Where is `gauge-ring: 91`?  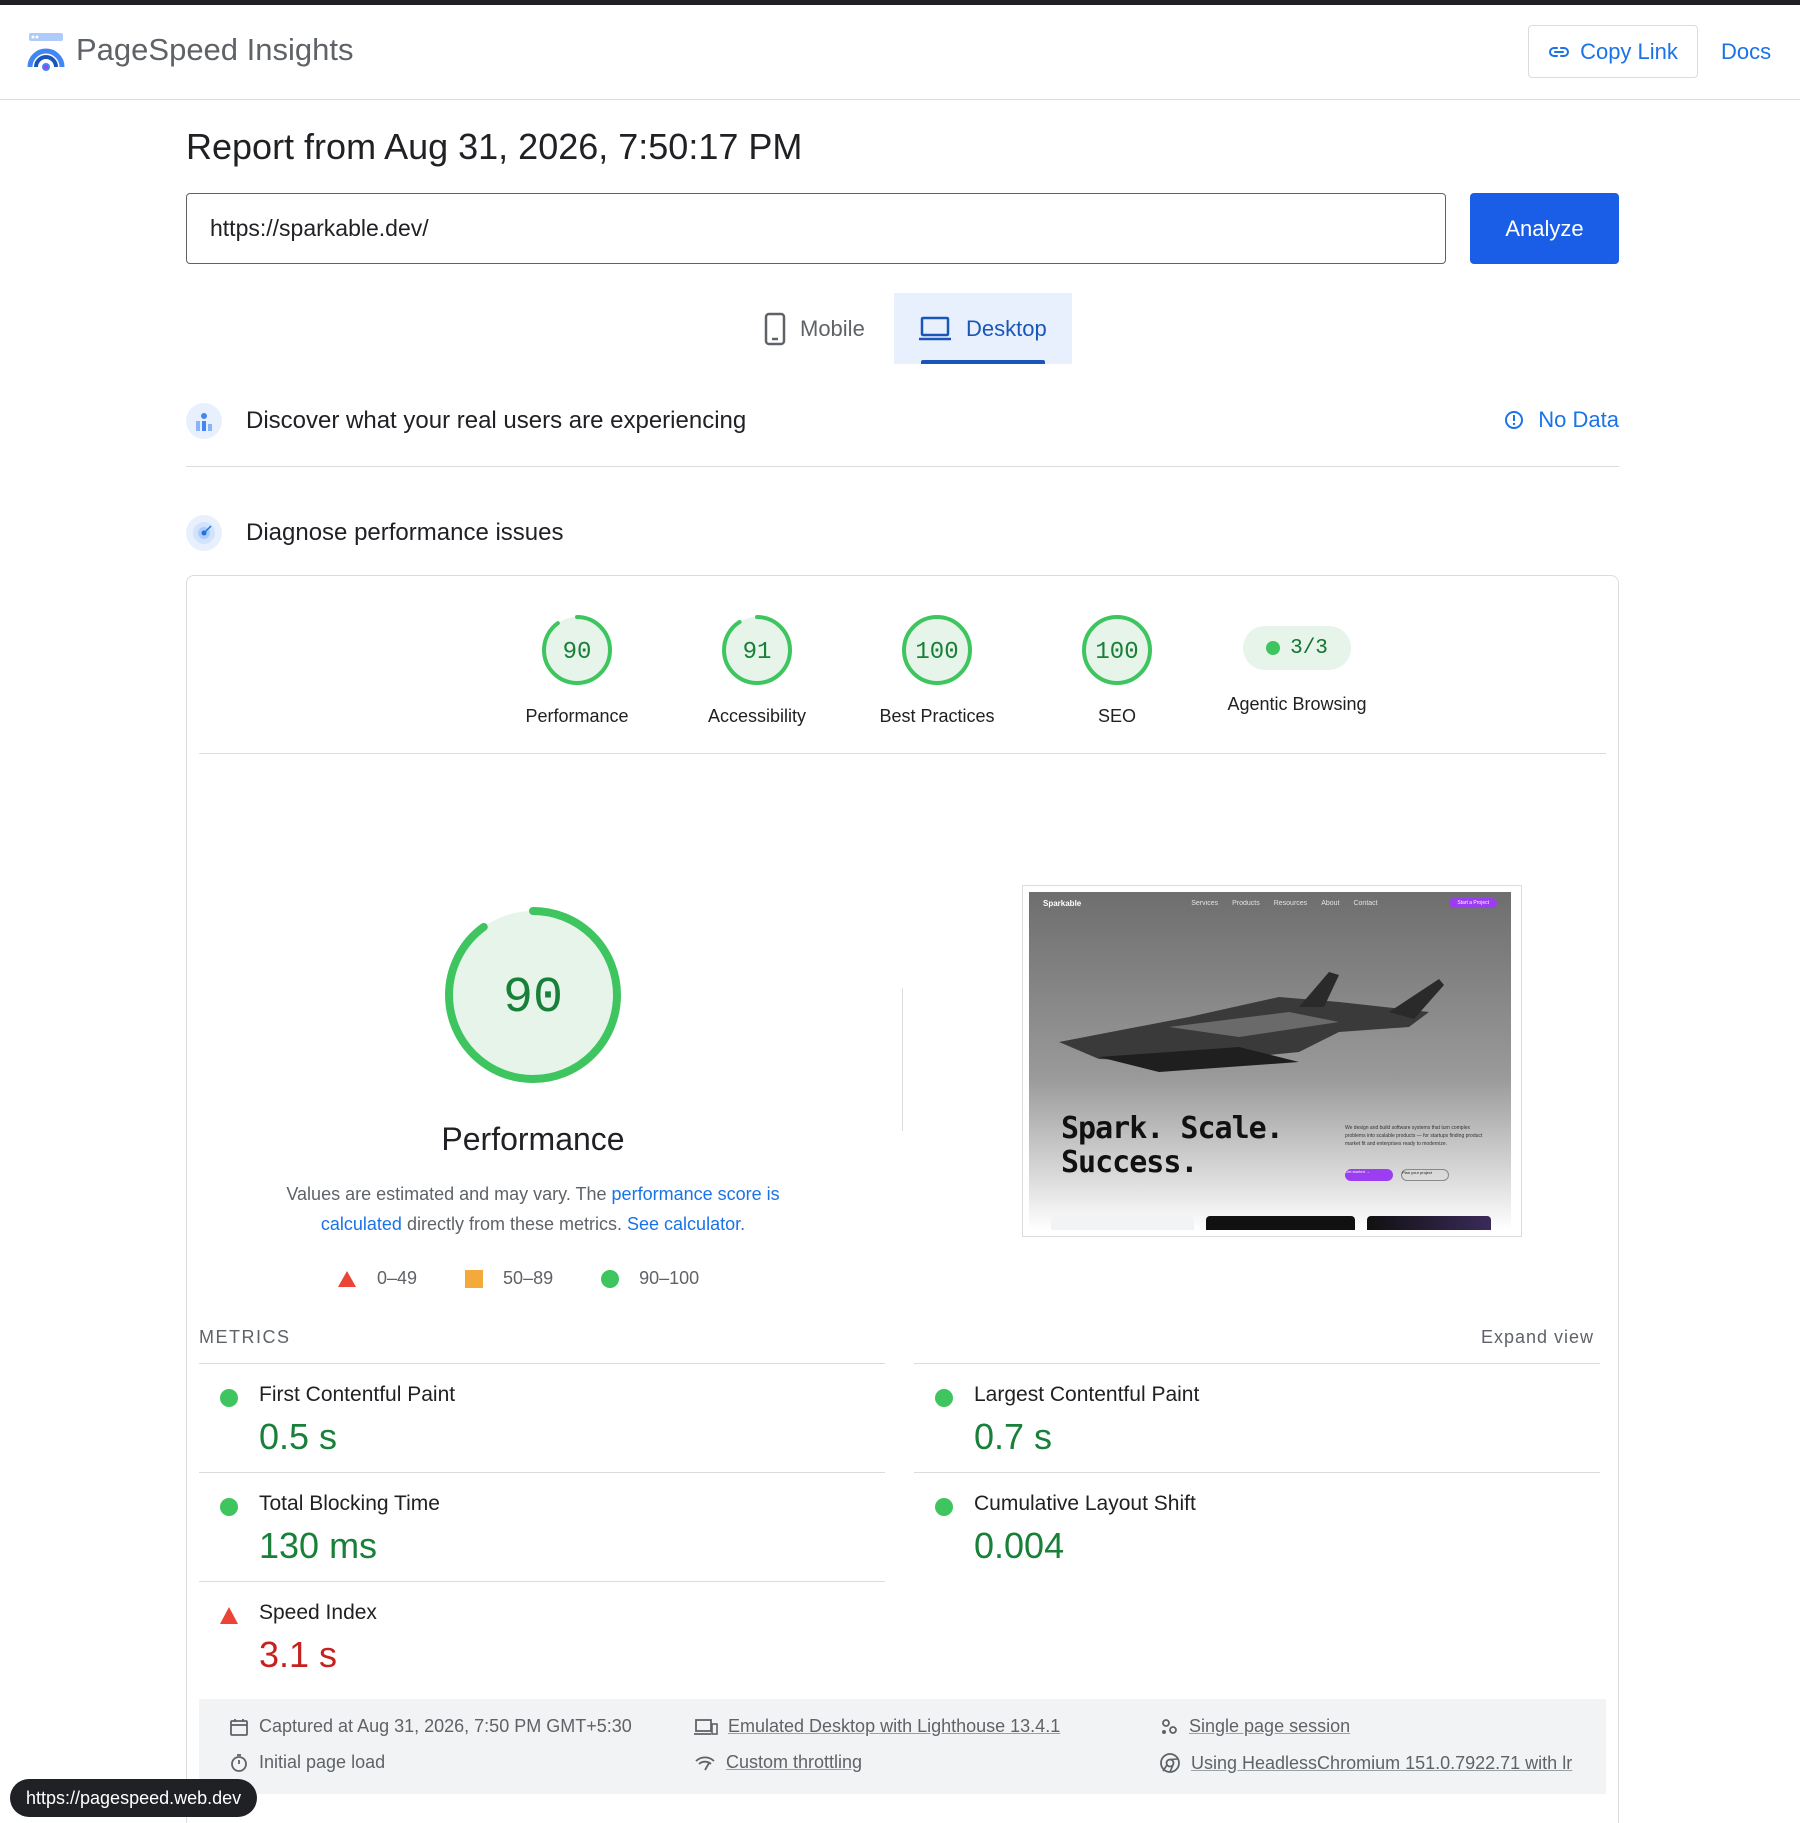 gauge-ring: 91 is located at coordinates (757, 650).